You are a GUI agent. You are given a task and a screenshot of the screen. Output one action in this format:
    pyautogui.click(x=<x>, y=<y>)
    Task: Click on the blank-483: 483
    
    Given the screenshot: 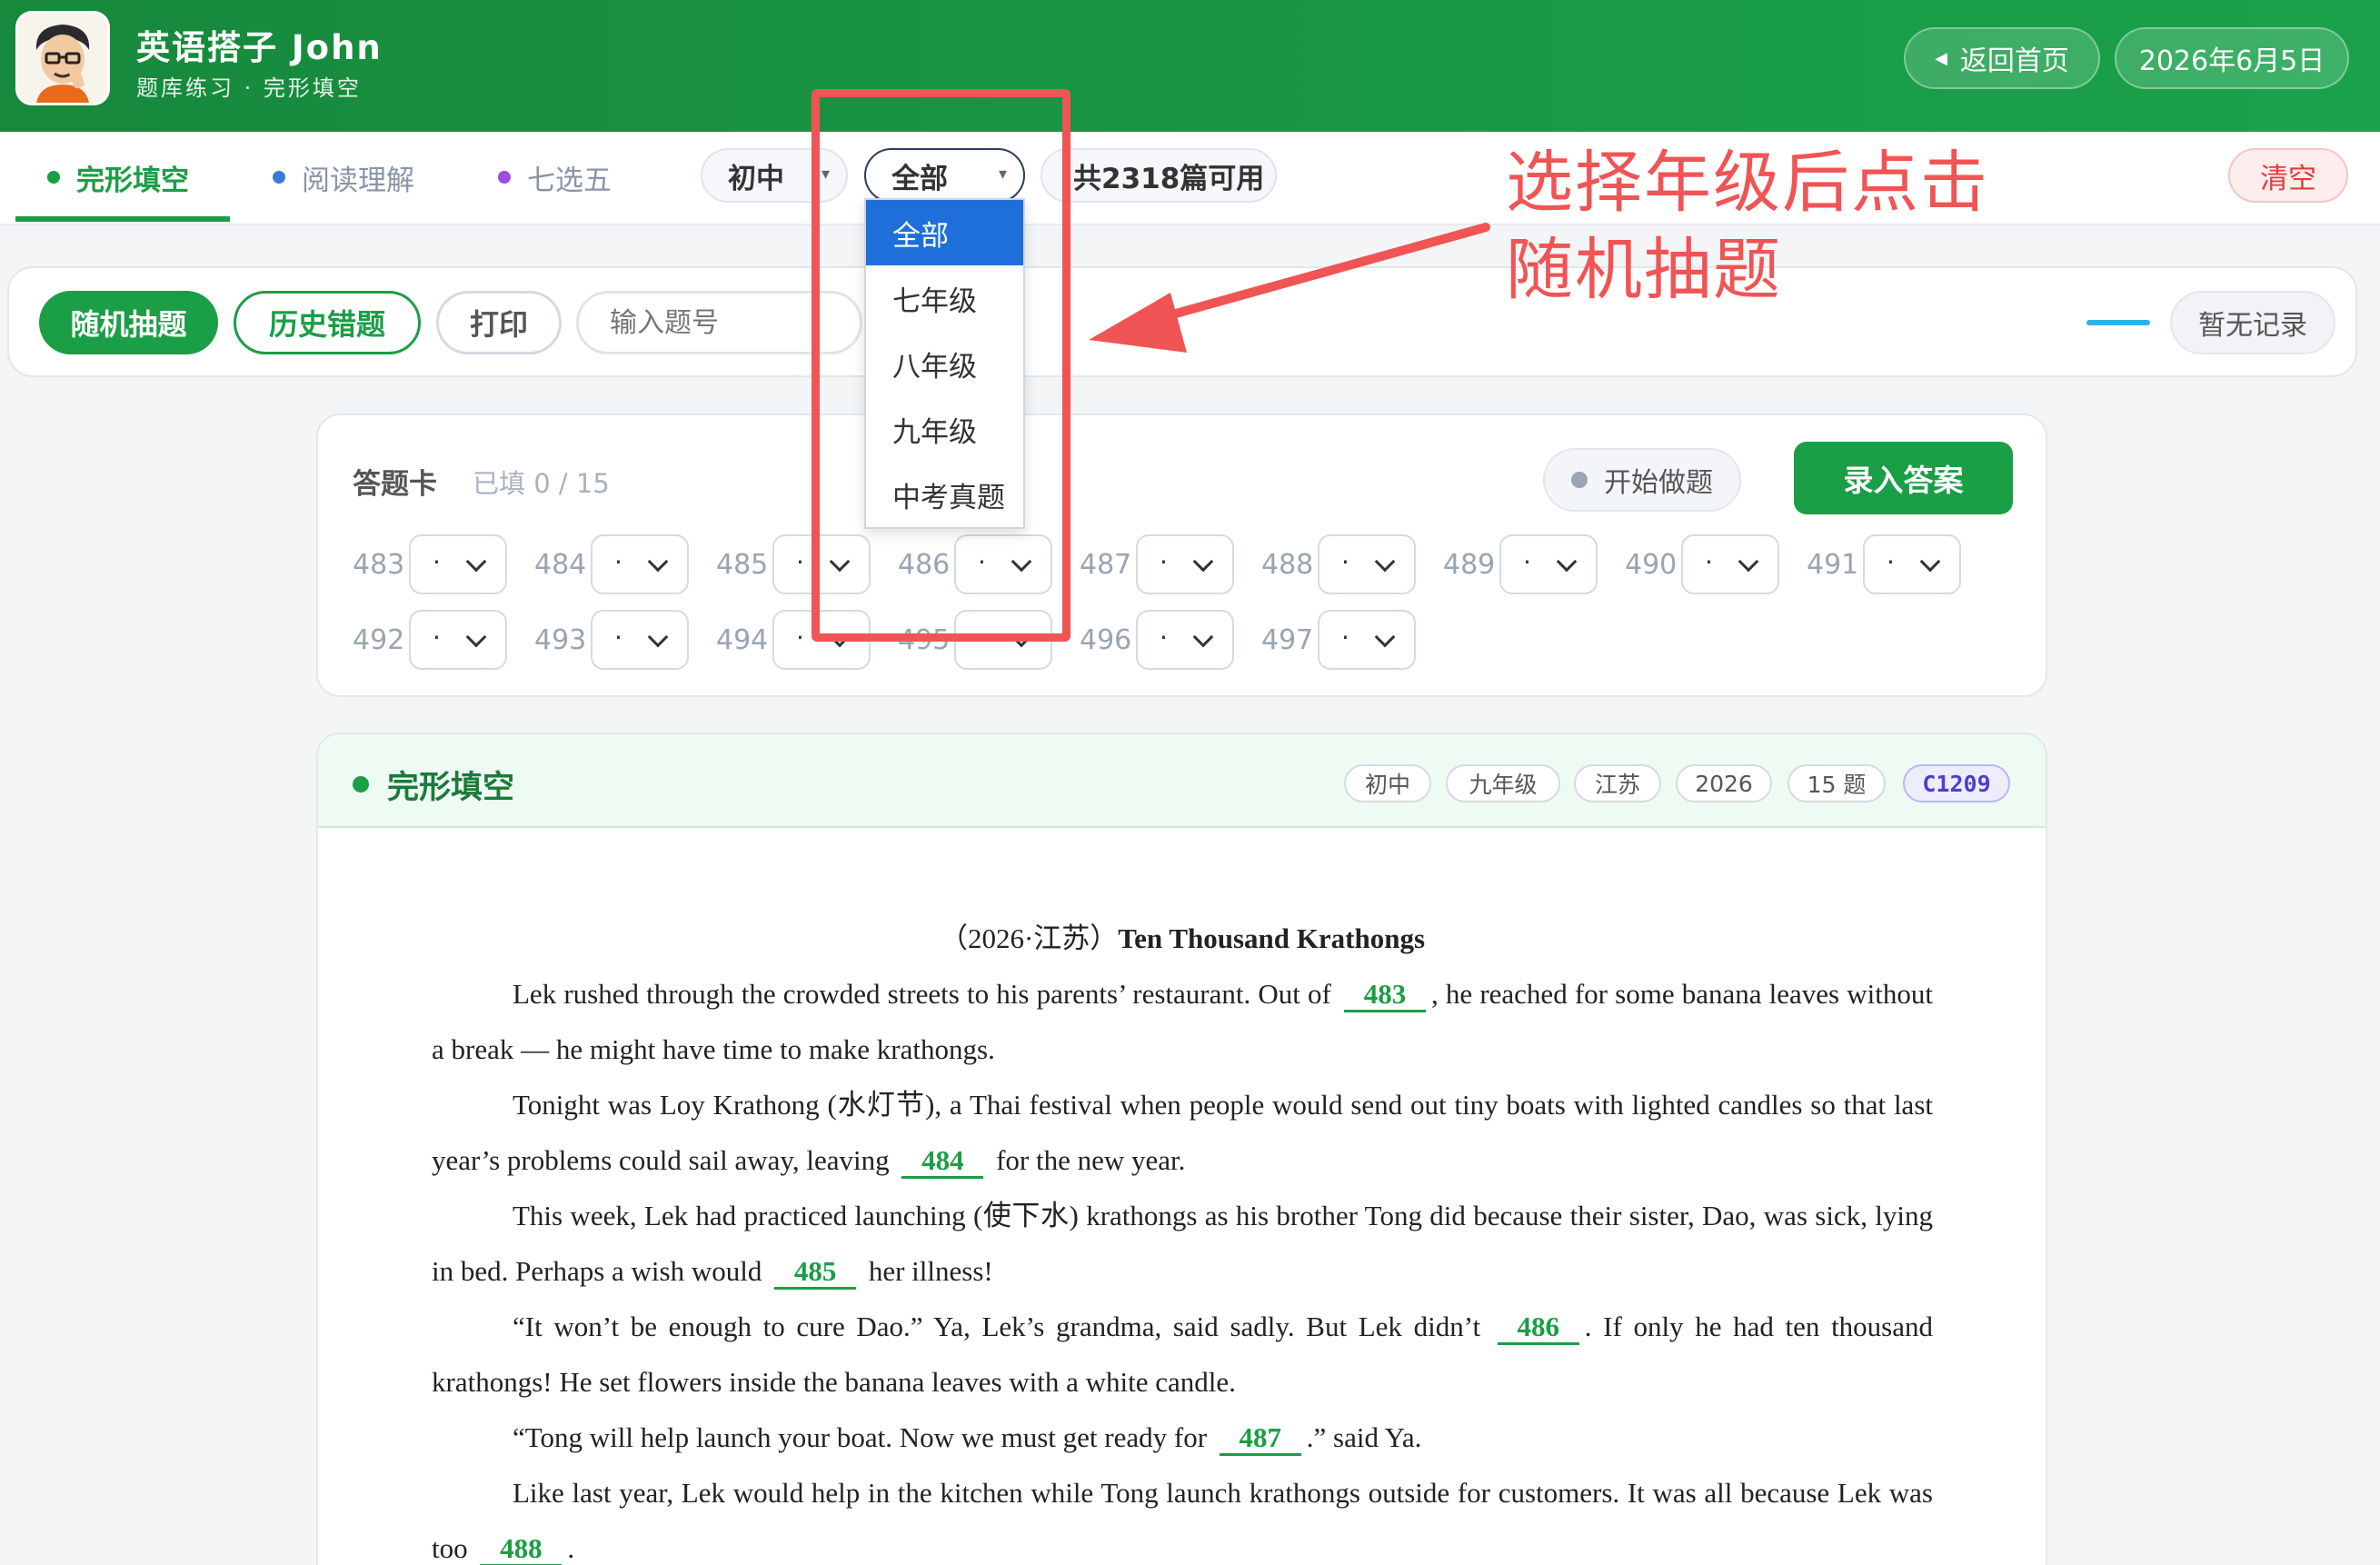 What is the action you would take?
    pyautogui.click(x=1385, y=995)
    